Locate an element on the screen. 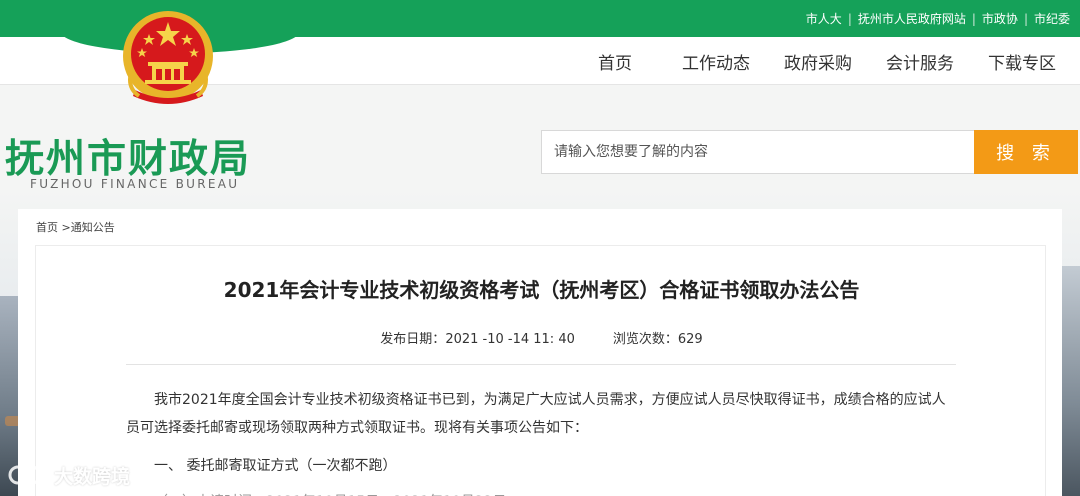 Image resolution: width=1080 pixels, height=496 pixels. views-count: 629 is located at coordinates (690, 339).